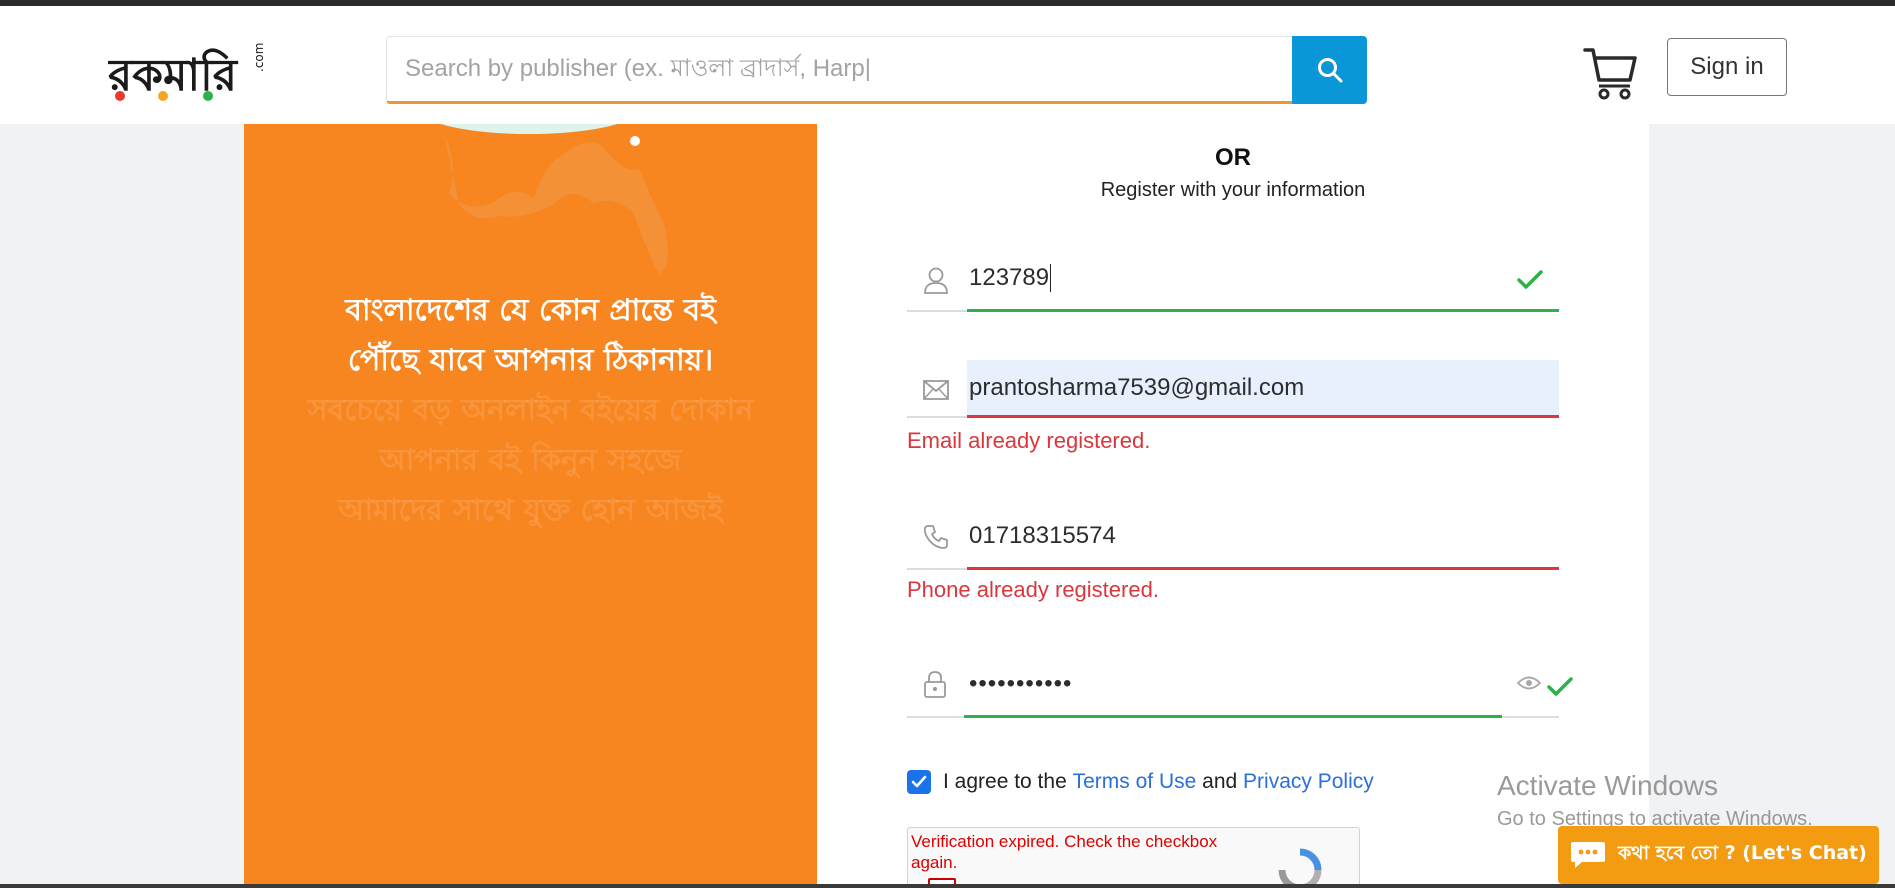 Image resolution: width=1895 pixels, height=888 pixels. I want to click on phone-error: Phone already registered., so click(1033, 589).